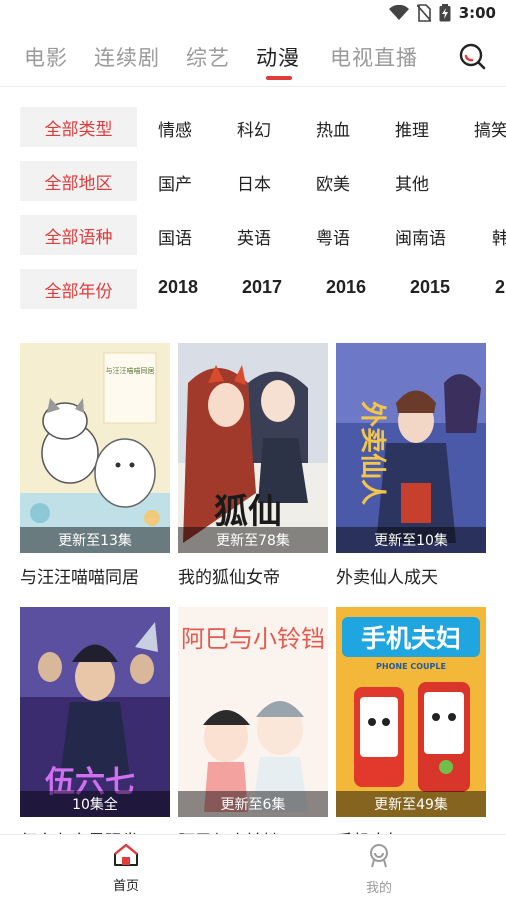 The width and height of the screenshot is (506, 901). What do you see at coordinates (127, 57) in the screenshot?
I see `tab-series: 连续剧` at bounding box center [127, 57].